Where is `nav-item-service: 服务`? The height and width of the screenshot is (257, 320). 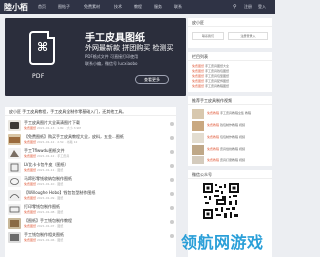
nav-item-service: 服务 is located at coordinates (158, 7).